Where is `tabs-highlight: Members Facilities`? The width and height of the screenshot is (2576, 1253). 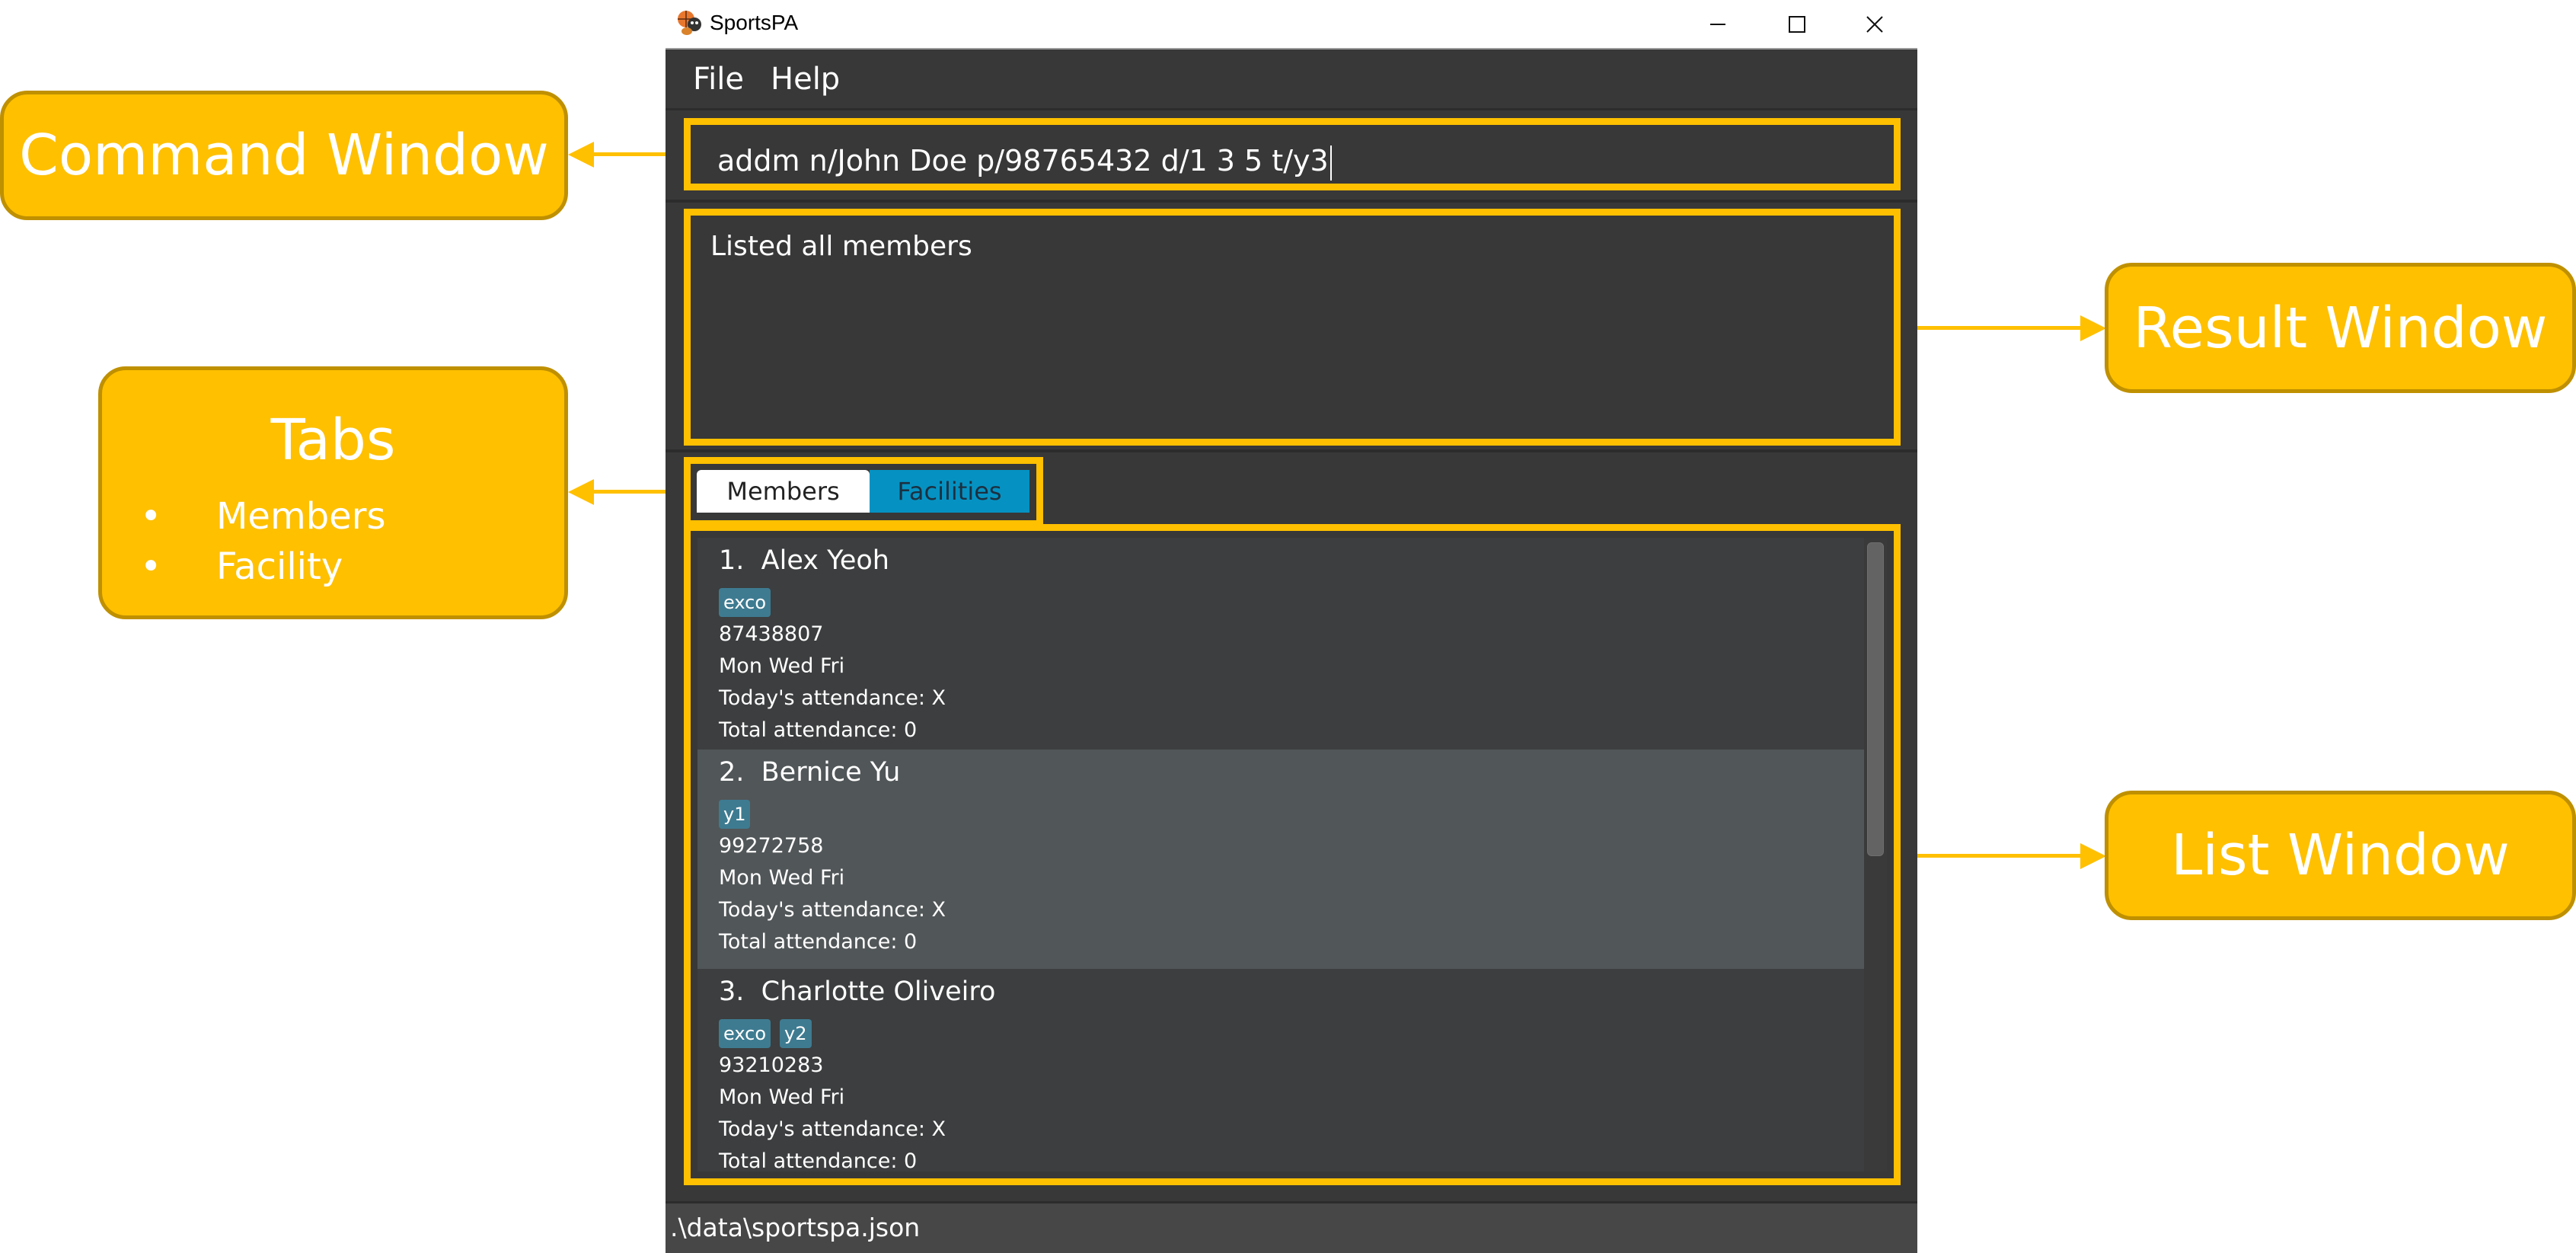
tabs-highlight: Members Facilities is located at coordinates (863, 492).